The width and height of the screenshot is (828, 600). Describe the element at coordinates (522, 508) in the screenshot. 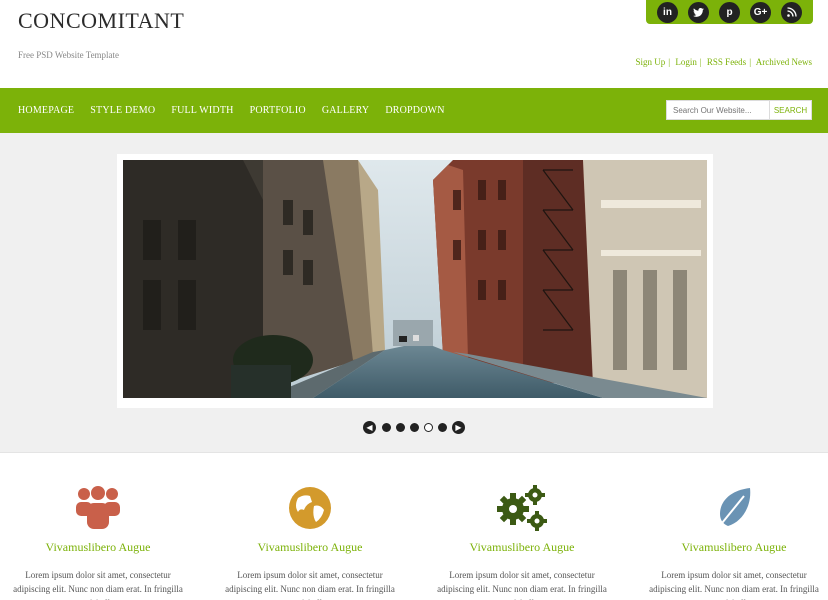

I see `gears-icon` at that location.